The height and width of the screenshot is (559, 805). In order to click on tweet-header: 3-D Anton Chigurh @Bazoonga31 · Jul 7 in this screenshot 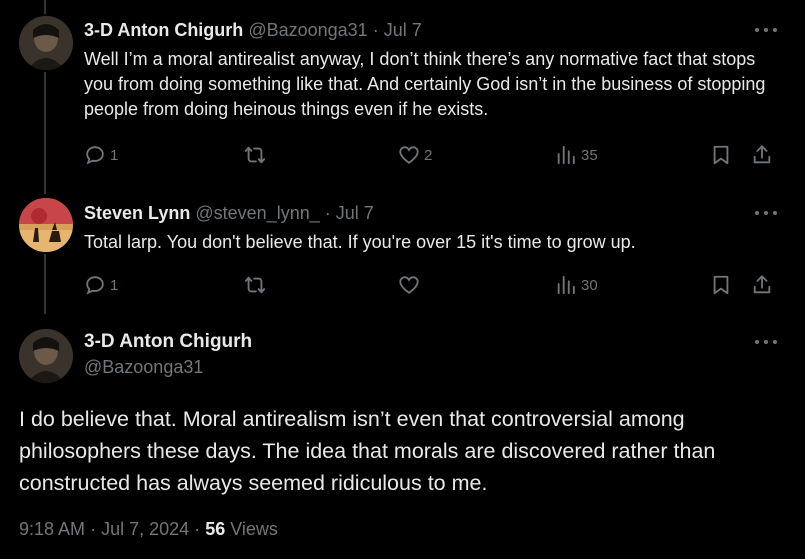, I will do `click(253, 30)`.